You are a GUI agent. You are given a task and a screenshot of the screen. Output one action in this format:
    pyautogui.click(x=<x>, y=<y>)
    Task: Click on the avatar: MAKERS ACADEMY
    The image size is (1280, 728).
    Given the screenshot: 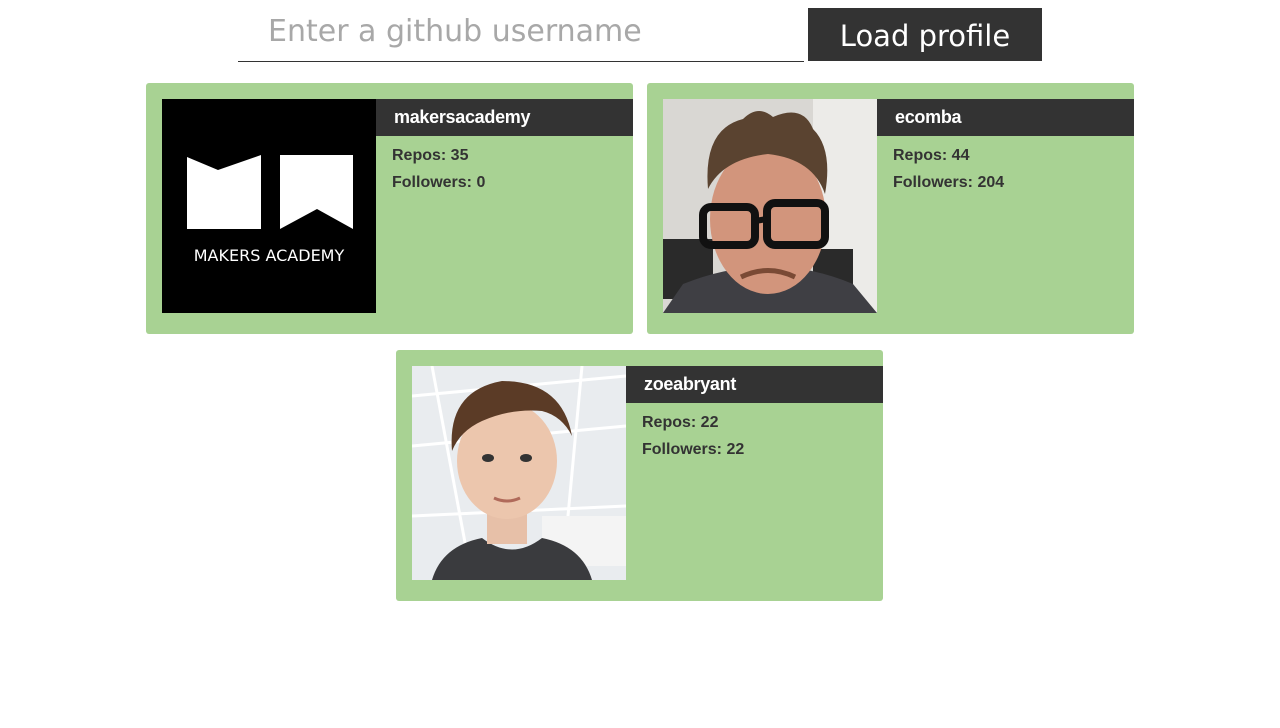 What is the action you would take?
    pyautogui.click(x=269, y=206)
    